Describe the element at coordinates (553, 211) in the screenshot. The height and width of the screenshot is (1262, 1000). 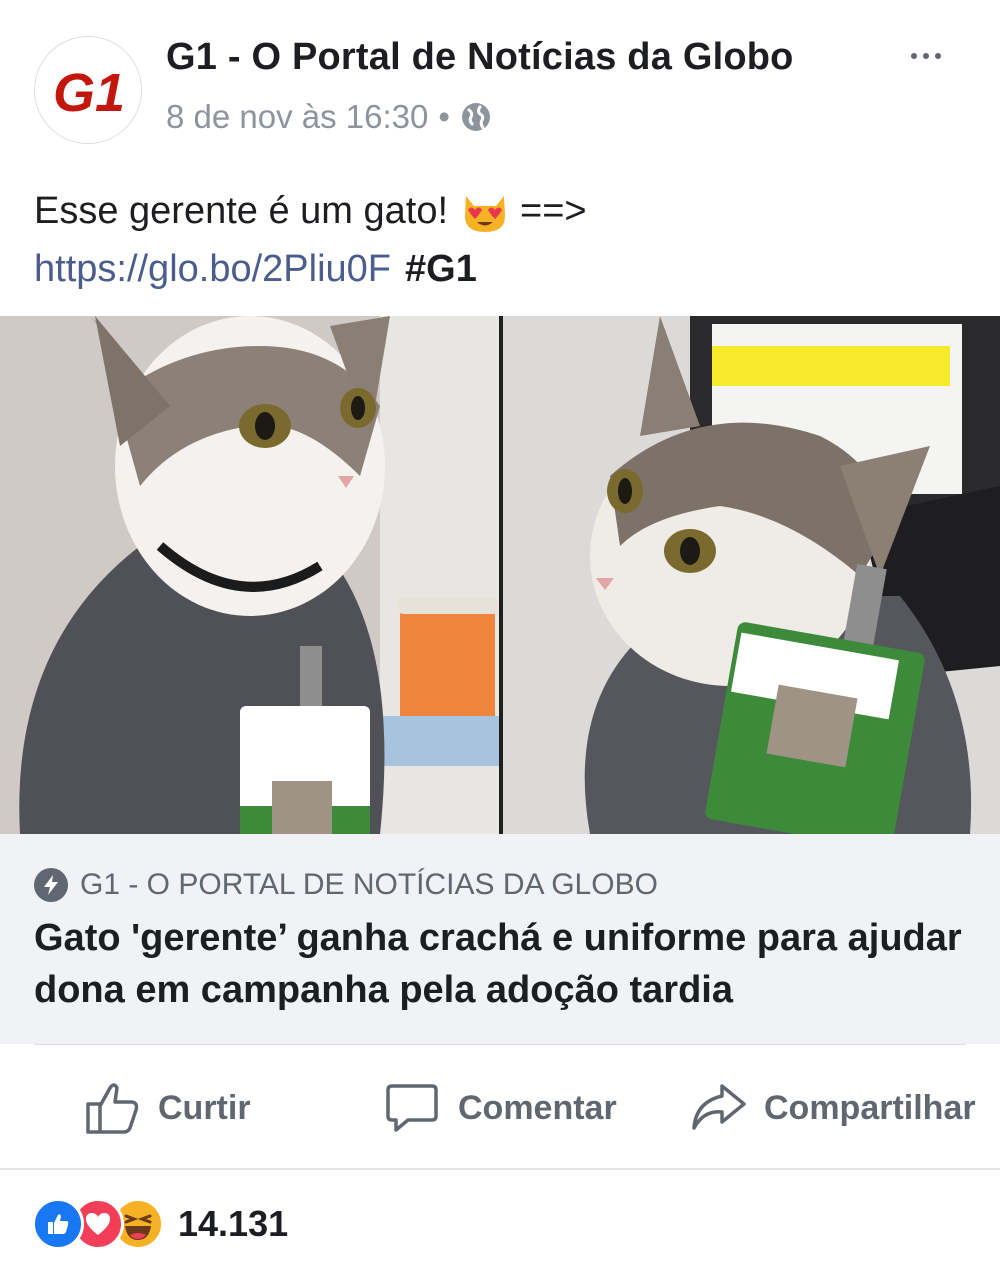
I see `post-arrow: ==>` at that location.